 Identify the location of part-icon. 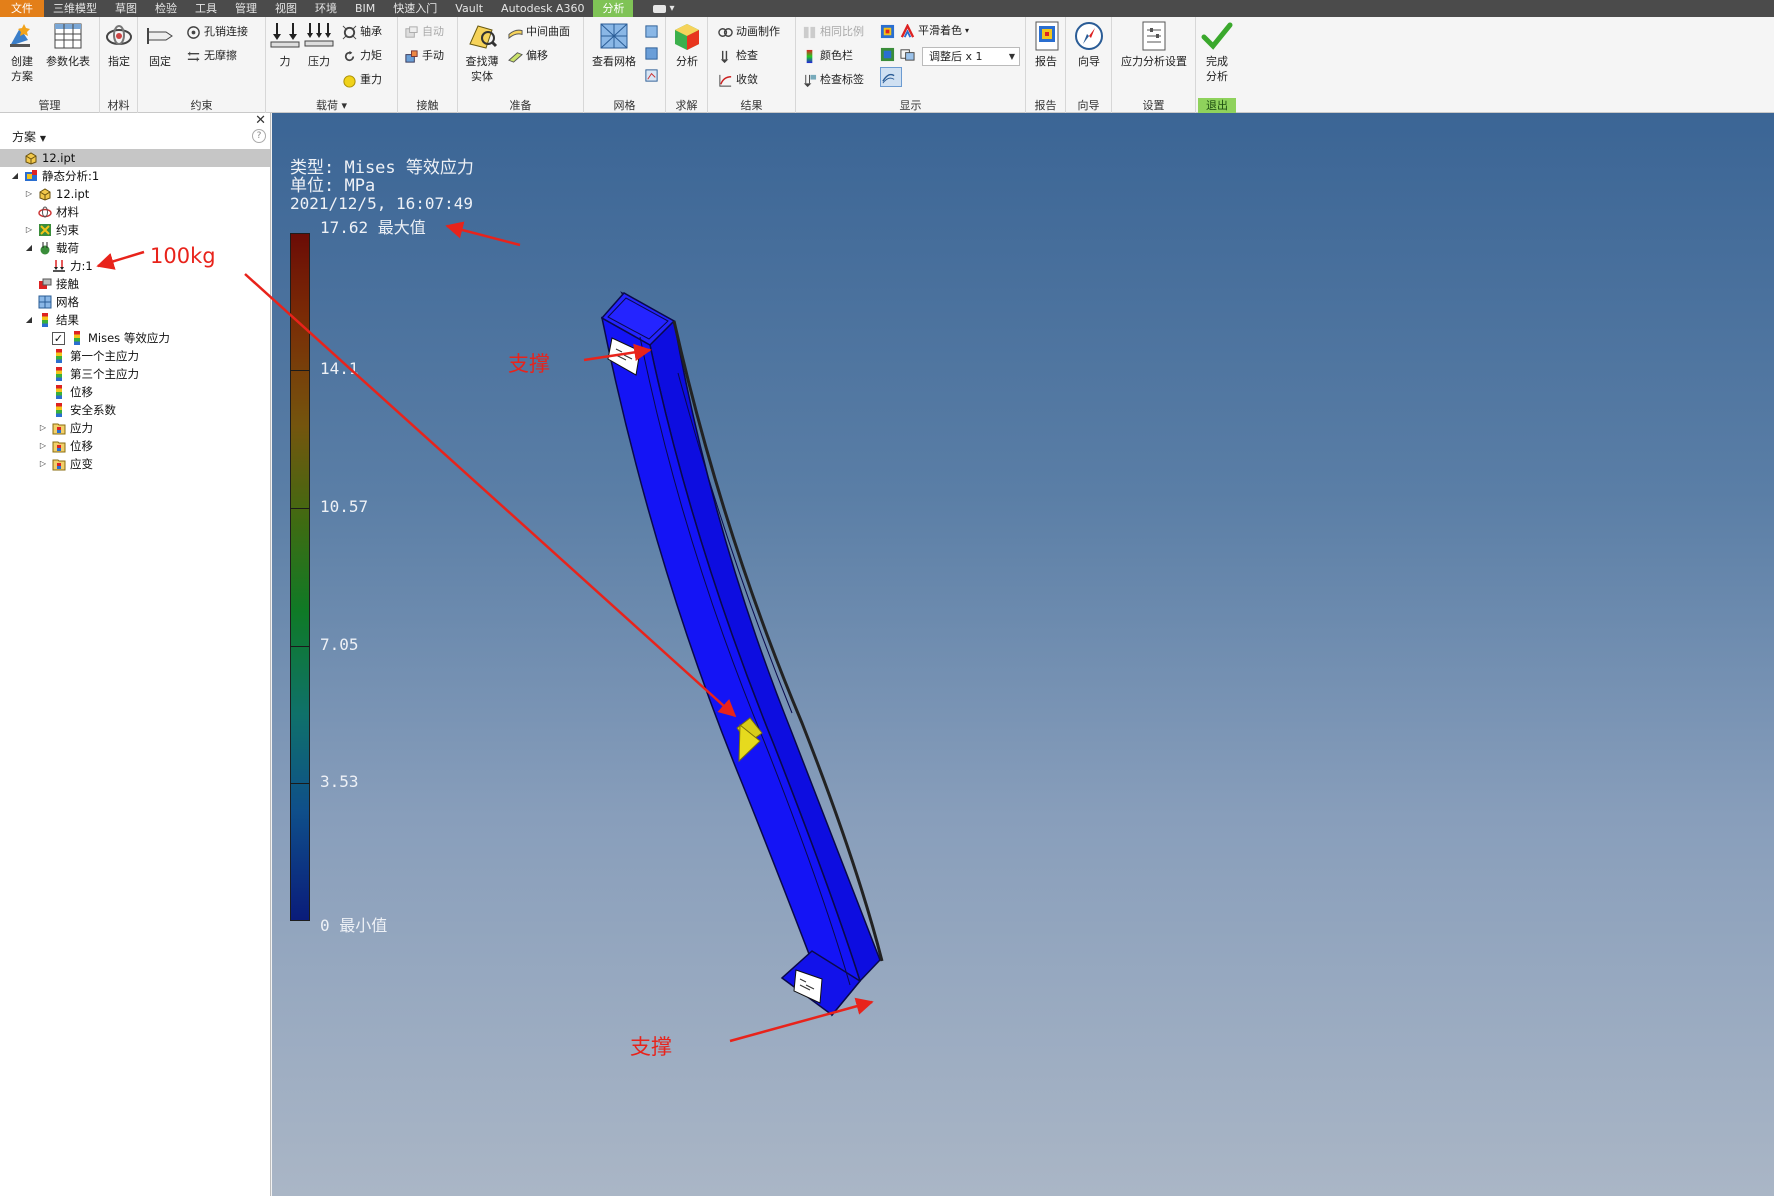
(45, 194).